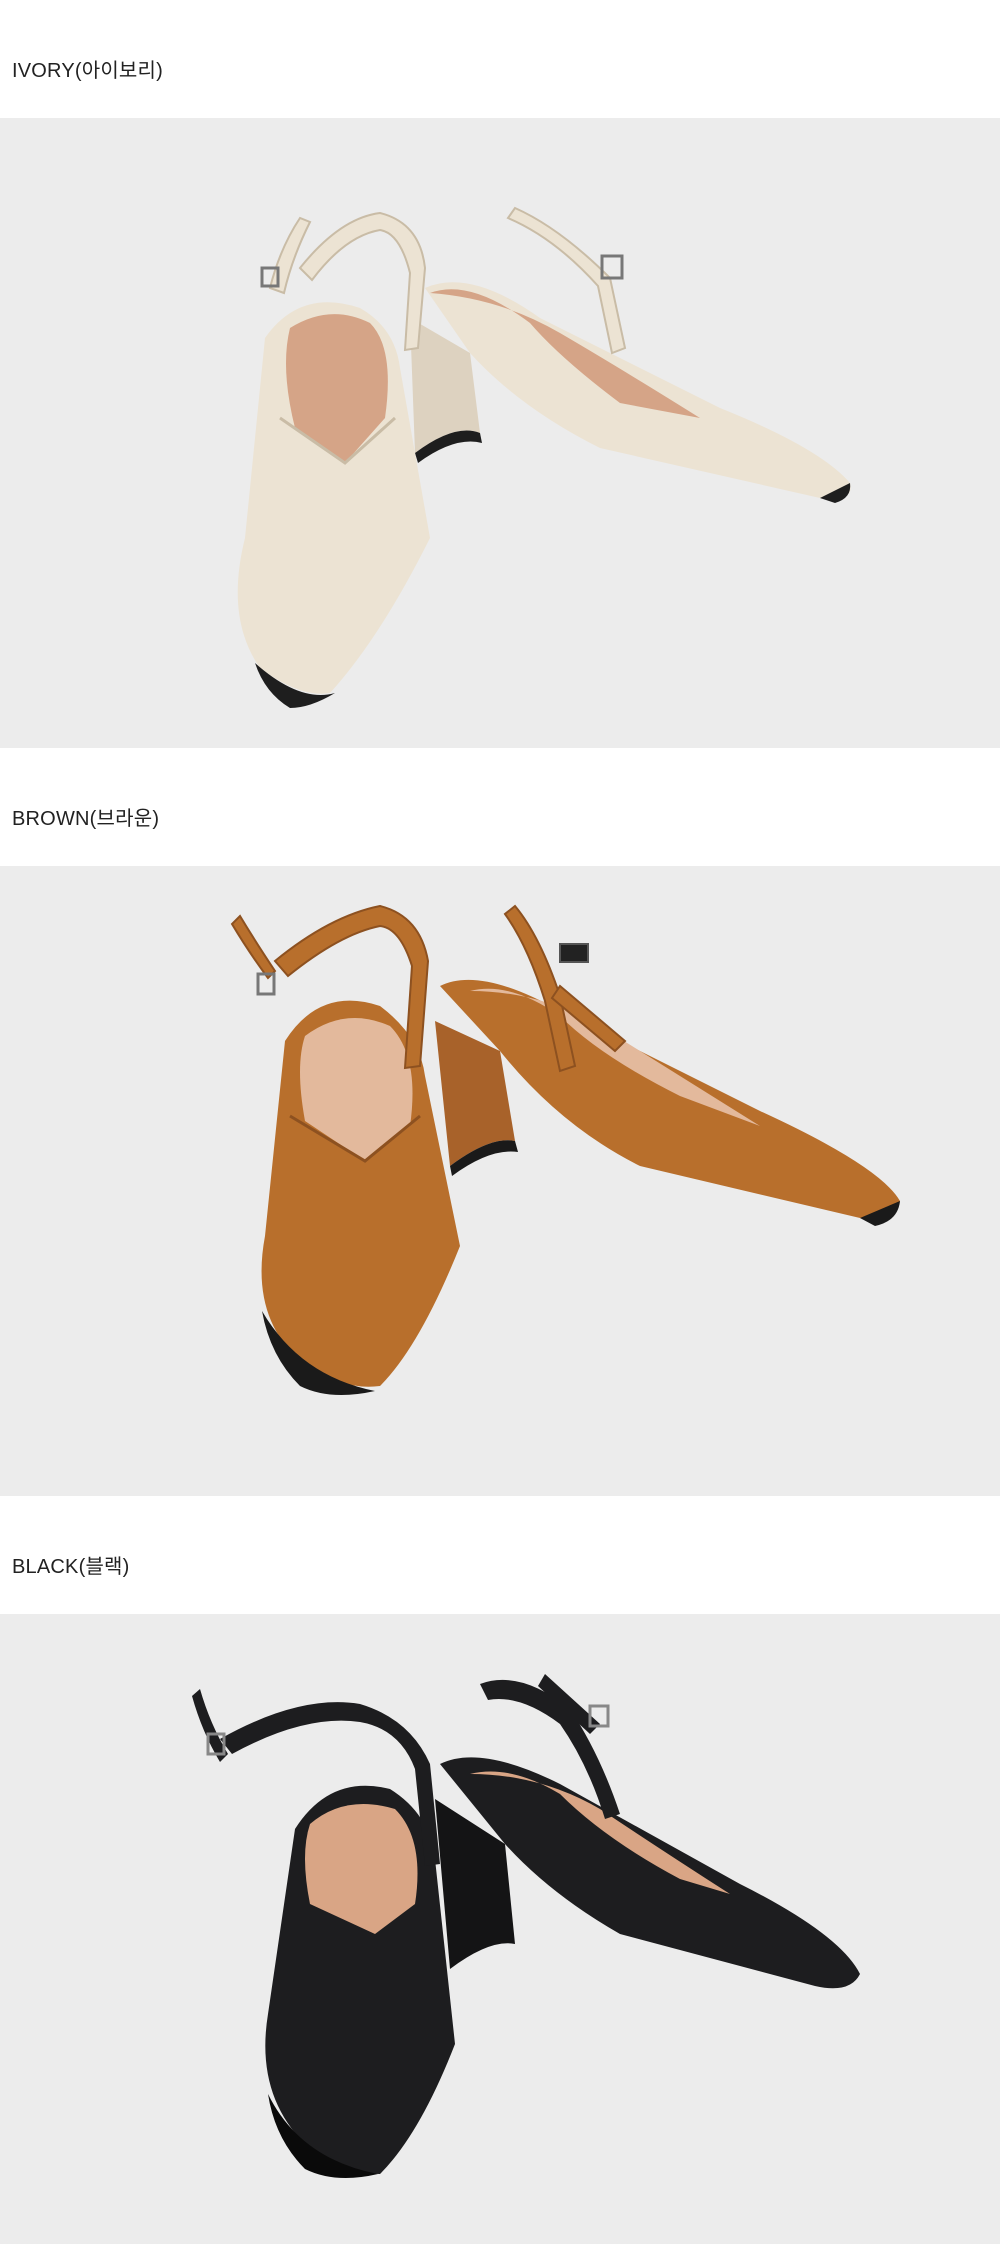  I want to click on color-label-brown: BROWN(브라운), so click(86, 819).